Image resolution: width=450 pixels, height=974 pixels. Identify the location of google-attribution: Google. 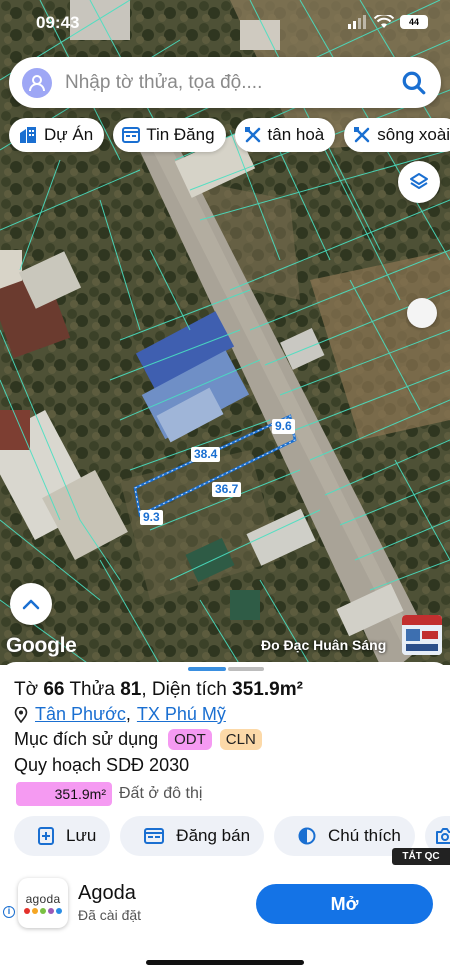
(41, 645).